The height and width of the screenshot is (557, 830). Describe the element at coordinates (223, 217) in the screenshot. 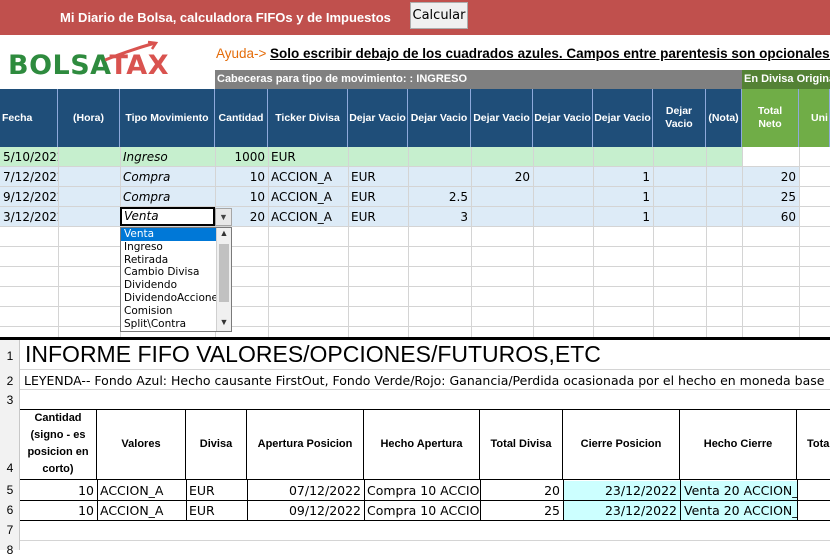

I see `chevron-down-icon: ▼` at that location.